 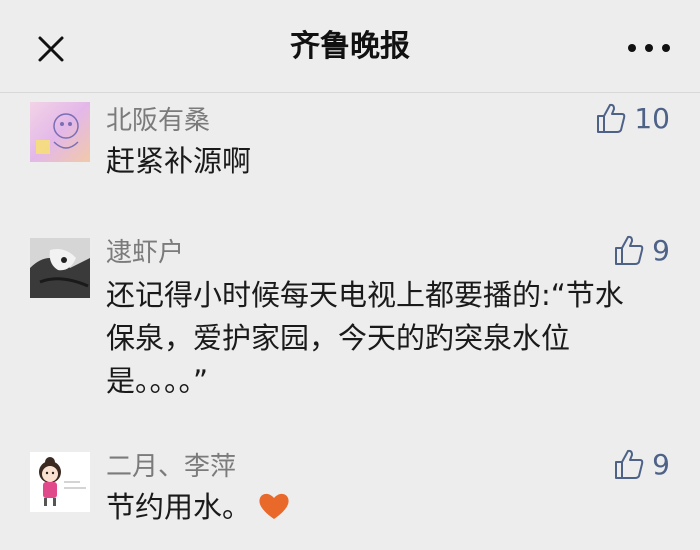 I want to click on like-button: 10, so click(x=633, y=118).